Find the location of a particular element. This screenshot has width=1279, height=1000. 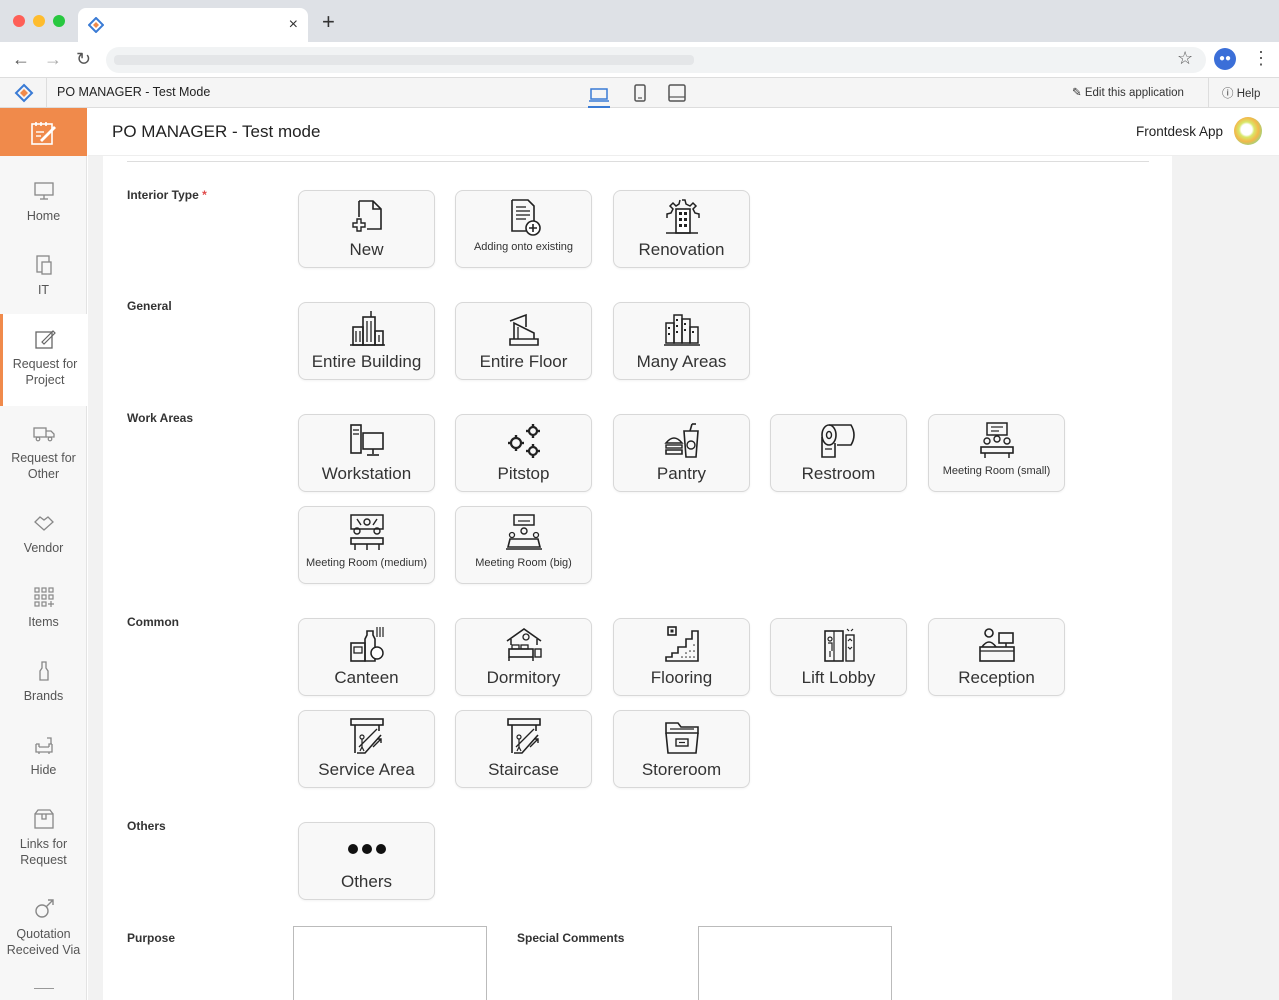

sidebar-item-label: Hide is located at coordinates (43, 770).